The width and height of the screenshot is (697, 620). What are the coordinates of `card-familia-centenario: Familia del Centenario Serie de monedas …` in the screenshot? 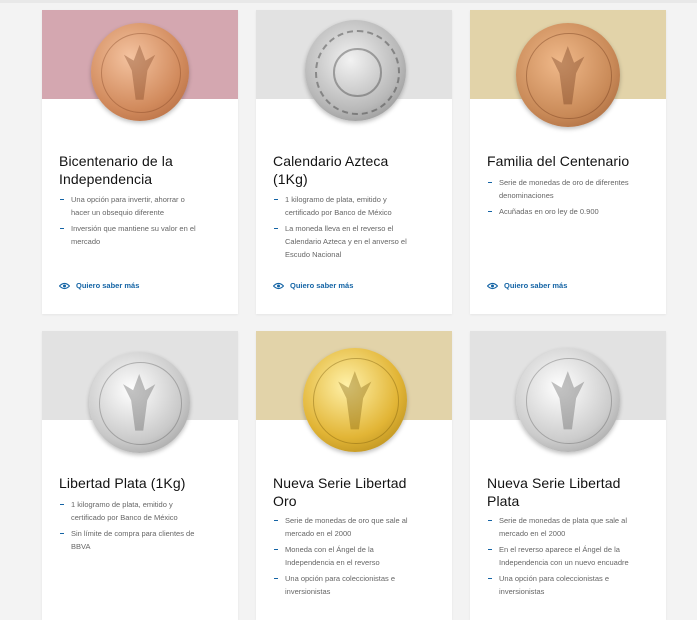 It's located at (568, 162).